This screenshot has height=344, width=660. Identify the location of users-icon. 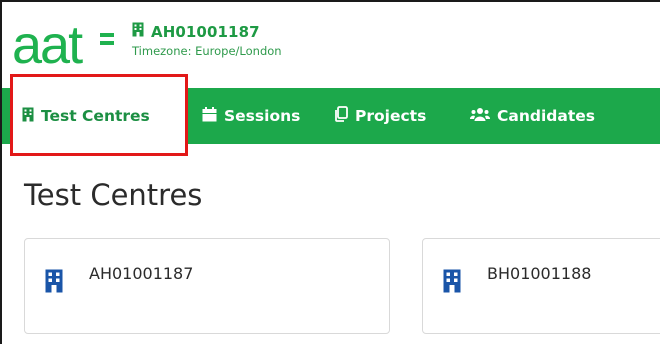
(480, 116).